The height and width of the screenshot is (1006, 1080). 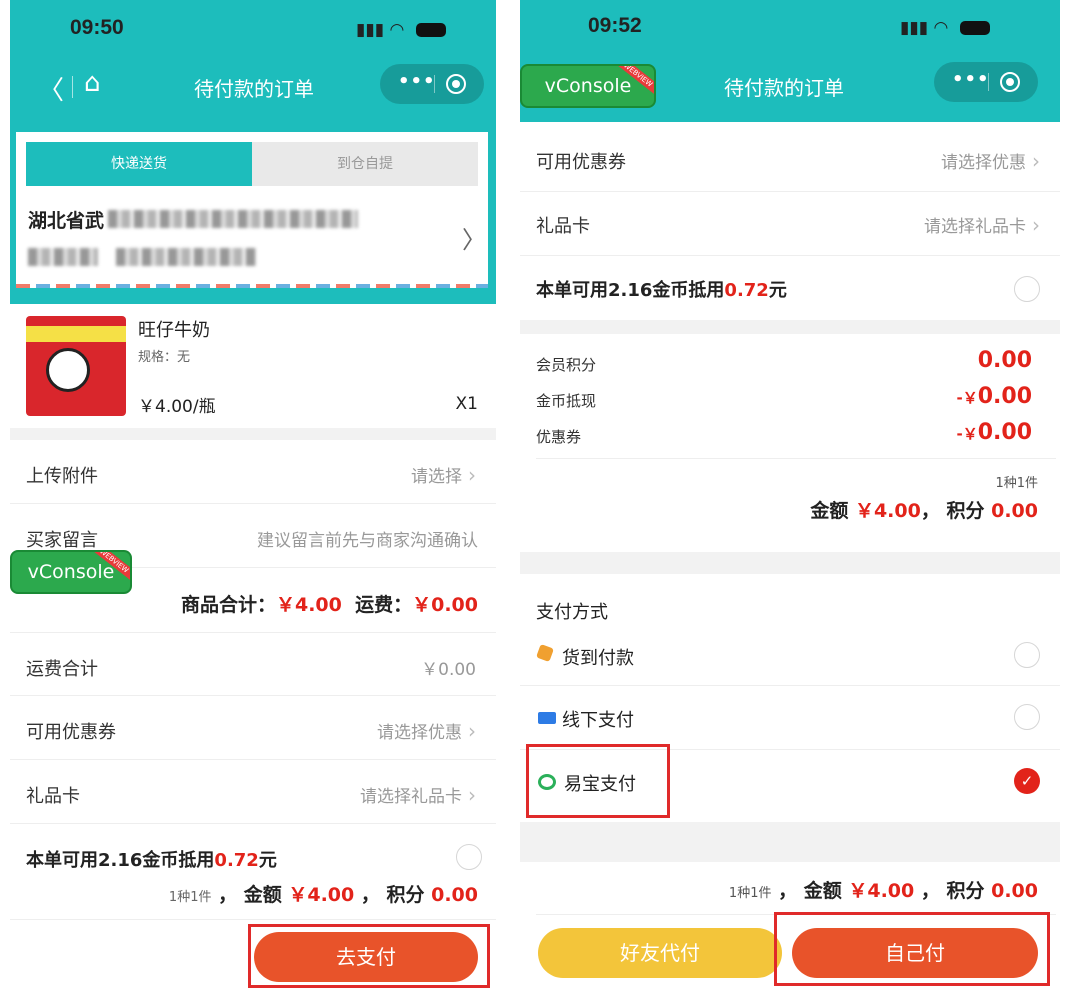 I want to click on goods-total-label: 商品合计：, so click(x=228, y=605).